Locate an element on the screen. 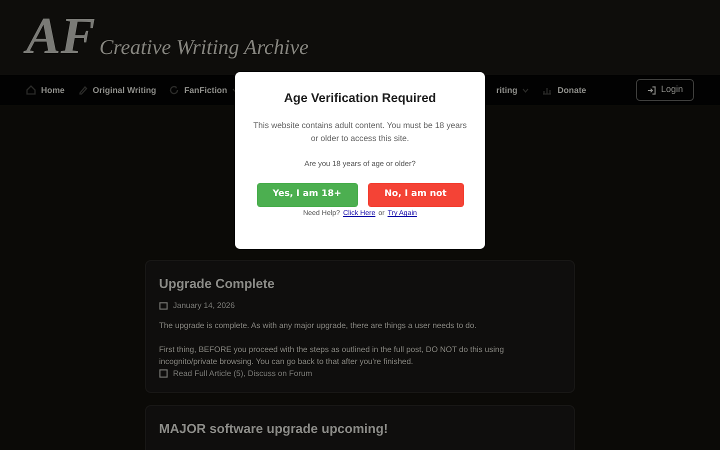 The height and width of the screenshot is (450, 720). refresh-icon is located at coordinates (174, 90).